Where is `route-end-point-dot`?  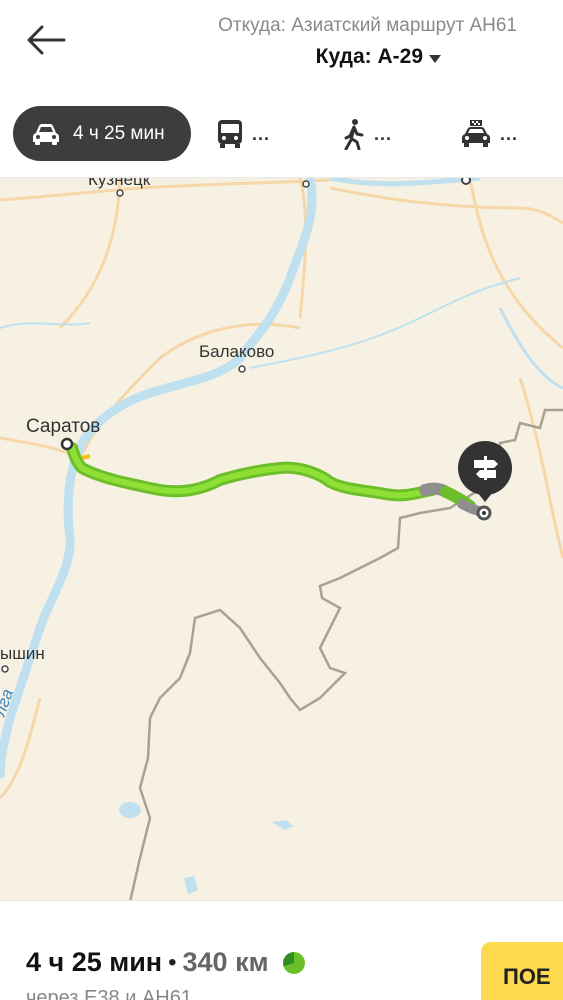 route-end-point-dot is located at coordinates (484, 513).